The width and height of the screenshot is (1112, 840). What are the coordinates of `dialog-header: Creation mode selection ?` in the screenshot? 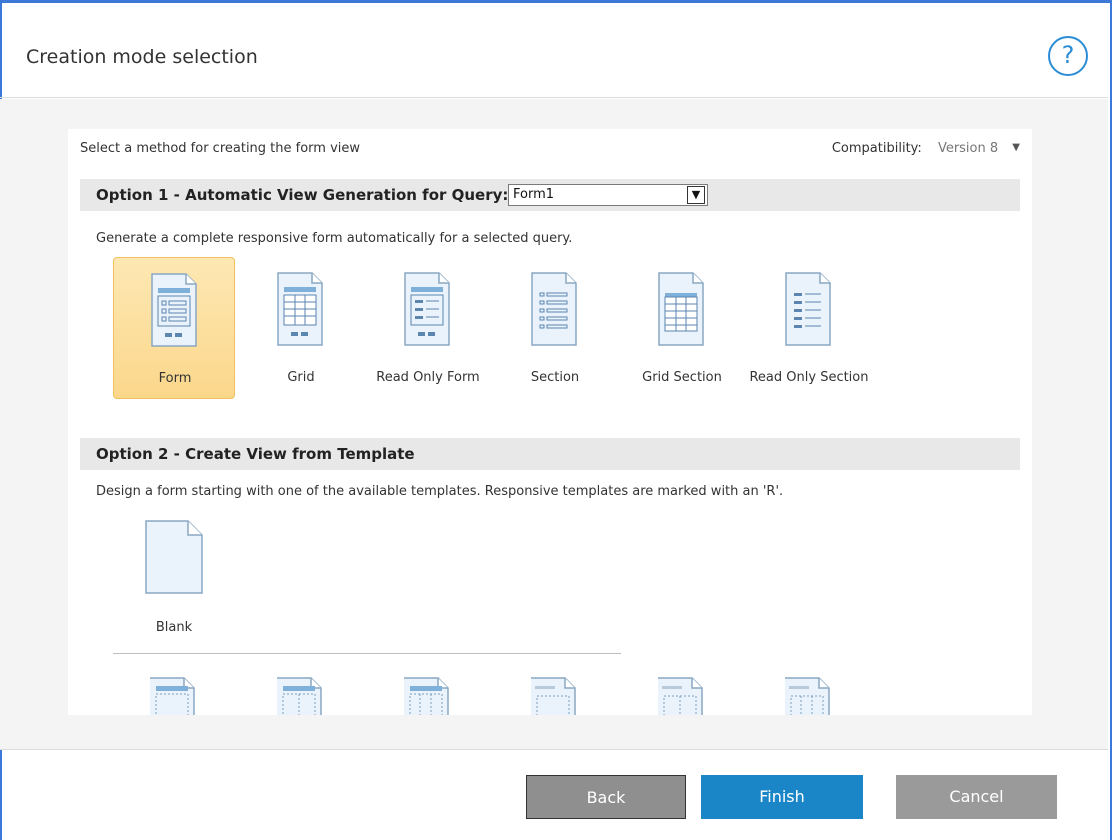 It's located at (554, 49).